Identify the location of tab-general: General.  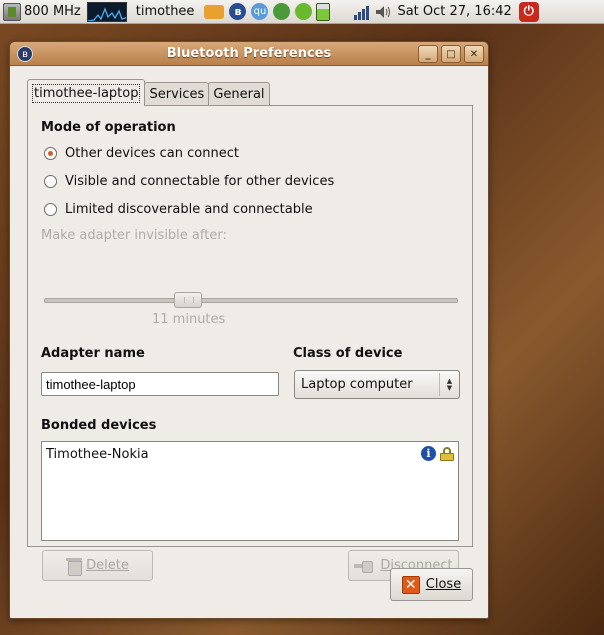
(239, 94).